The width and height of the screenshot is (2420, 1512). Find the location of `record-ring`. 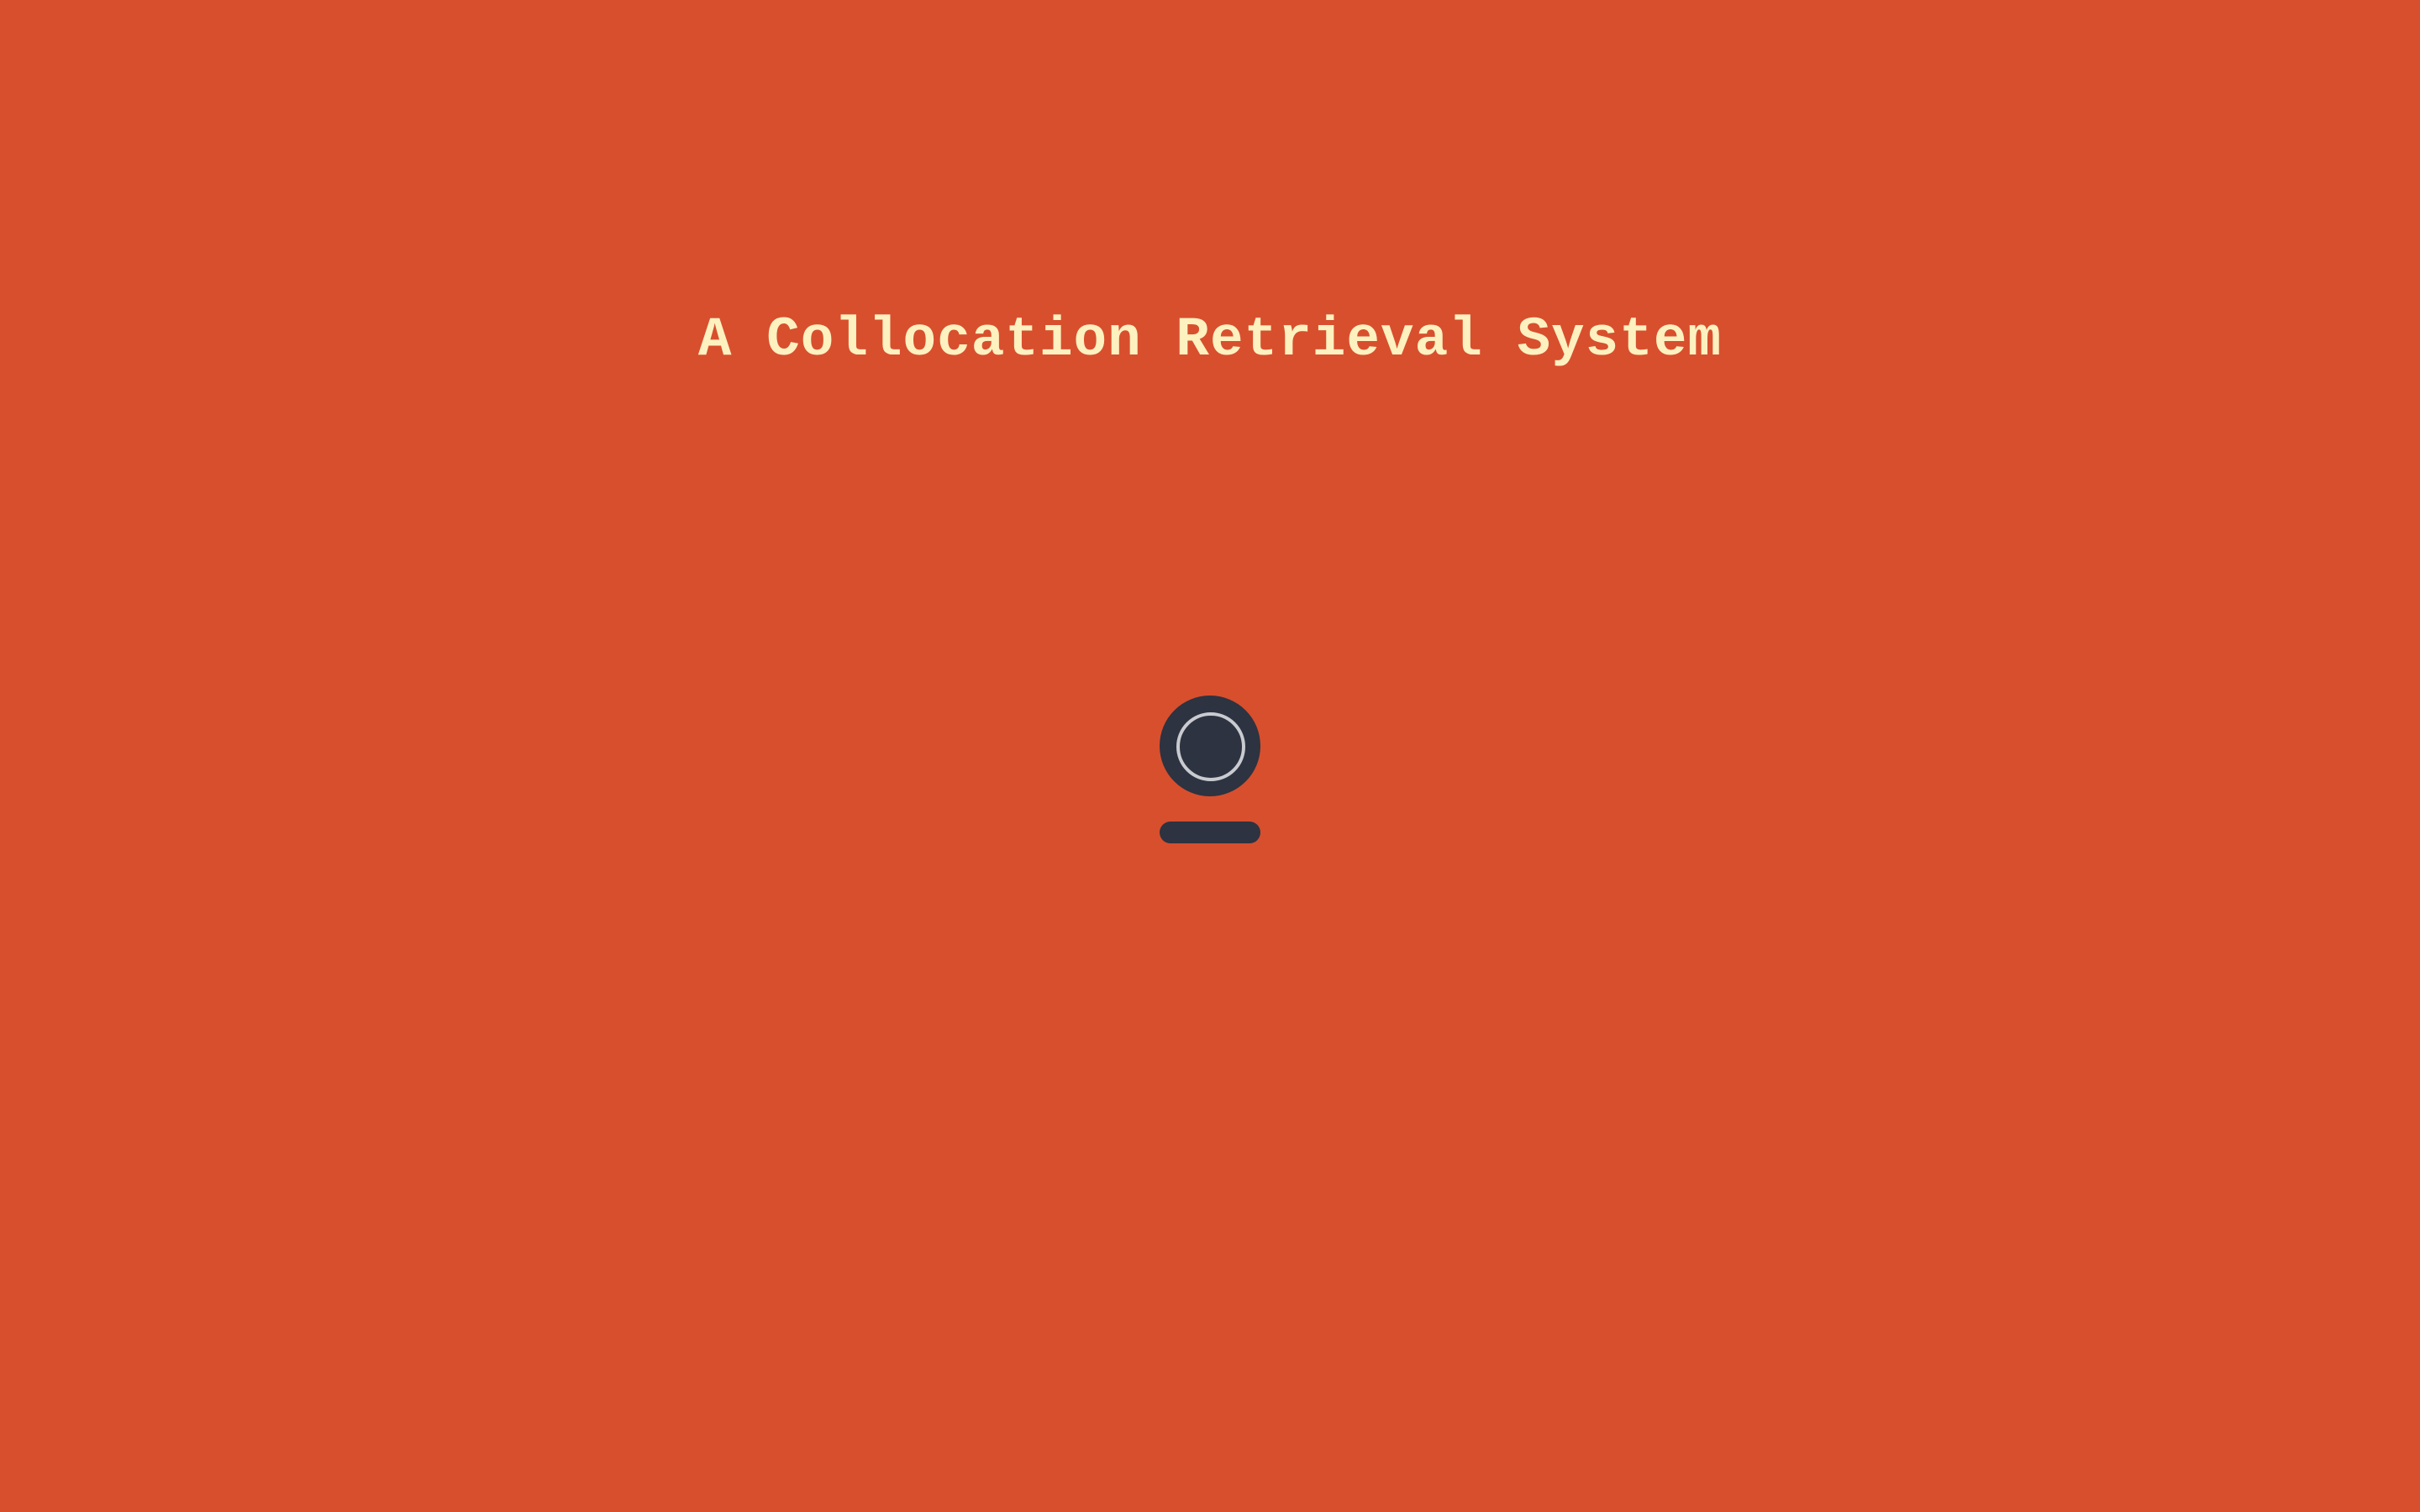

record-ring is located at coordinates (1210, 746).